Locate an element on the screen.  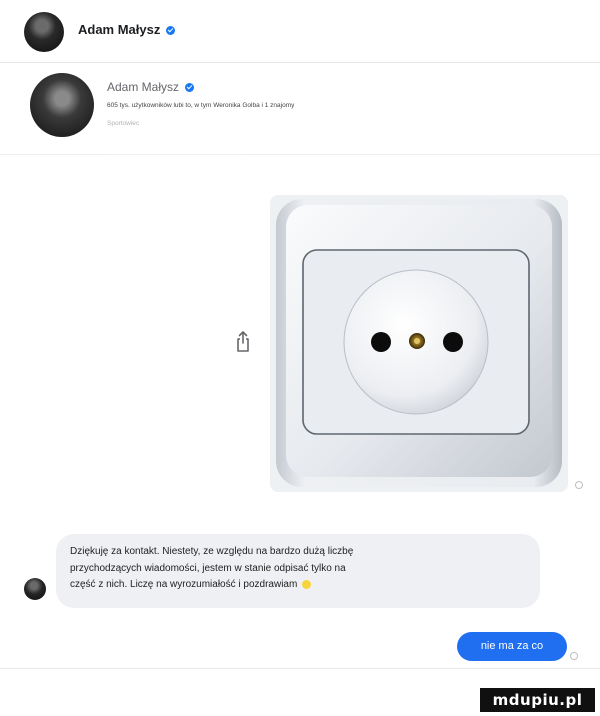
profile-divider is located at coordinates (177, 154).